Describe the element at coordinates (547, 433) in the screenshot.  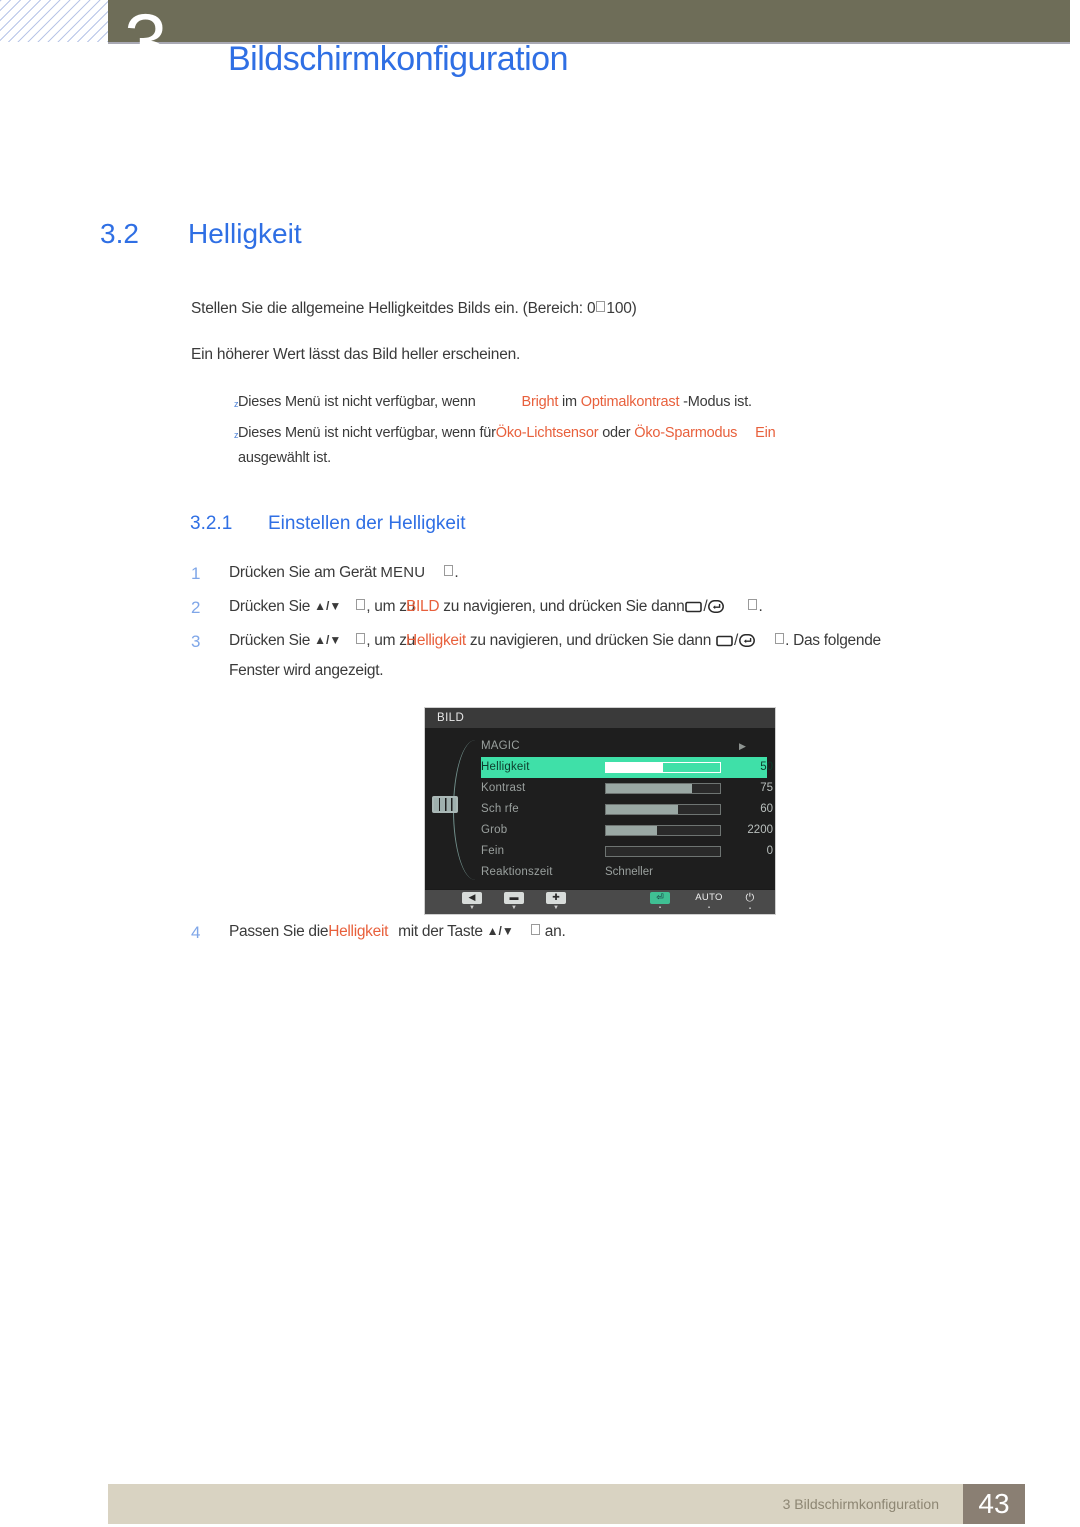
I see `note2-highlight-lichtsensor: Öko-Lichtsensor` at that location.